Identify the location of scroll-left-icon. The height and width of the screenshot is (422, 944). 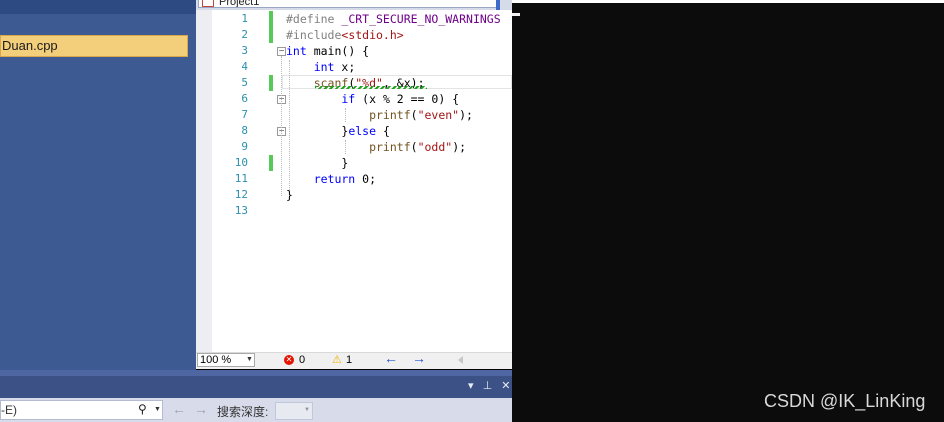
(460, 360).